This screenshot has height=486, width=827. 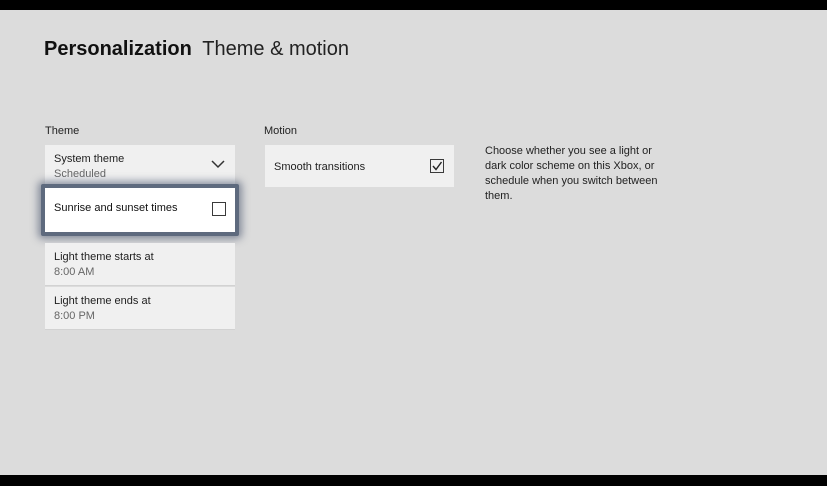 I want to click on theme-heading: Theme, so click(x=62, y=131).